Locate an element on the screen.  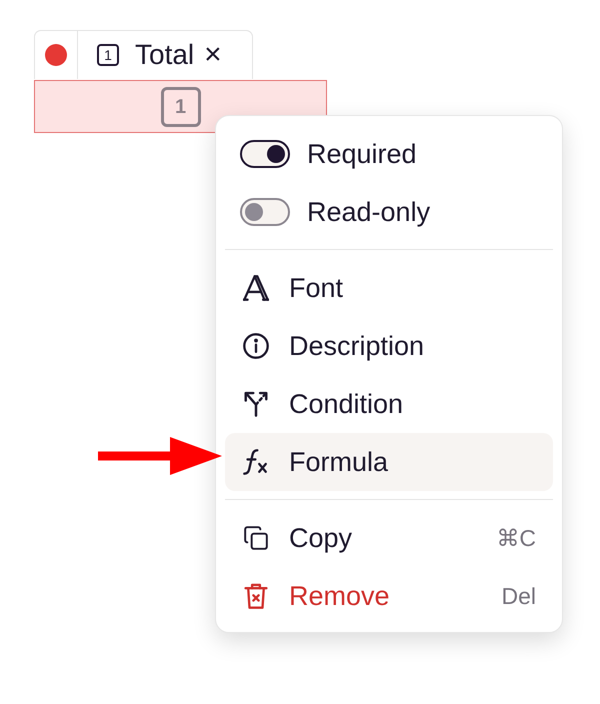
split-arrows-icon is located at coordinates (256, 404).